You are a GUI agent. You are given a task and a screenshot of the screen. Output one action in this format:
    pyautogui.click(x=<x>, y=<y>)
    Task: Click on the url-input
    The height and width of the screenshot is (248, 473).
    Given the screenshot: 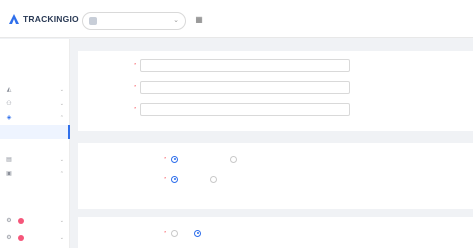 What is the action you would take?
    pyautogui.click(x=245, y=109)
    